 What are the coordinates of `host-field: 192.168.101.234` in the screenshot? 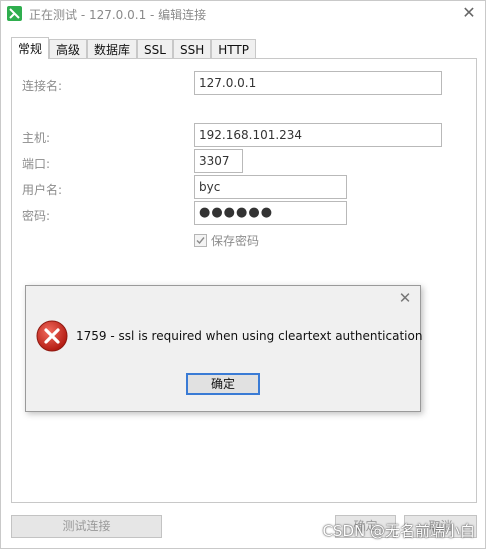 It's located at (318, 135).